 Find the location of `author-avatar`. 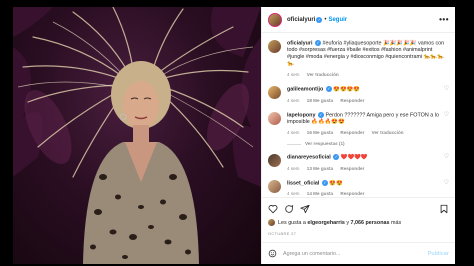

author-avatar is located at coordinates (275, 19).